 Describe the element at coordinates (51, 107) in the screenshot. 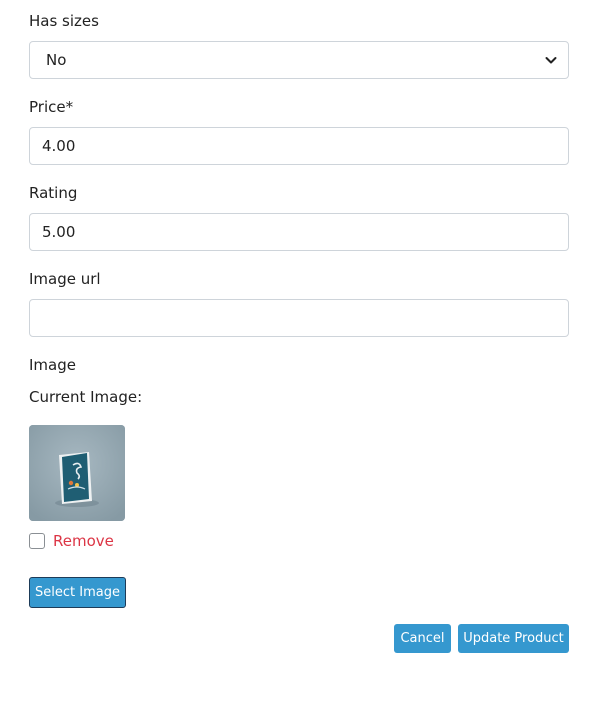

I see `price-label: Price*` at that location.